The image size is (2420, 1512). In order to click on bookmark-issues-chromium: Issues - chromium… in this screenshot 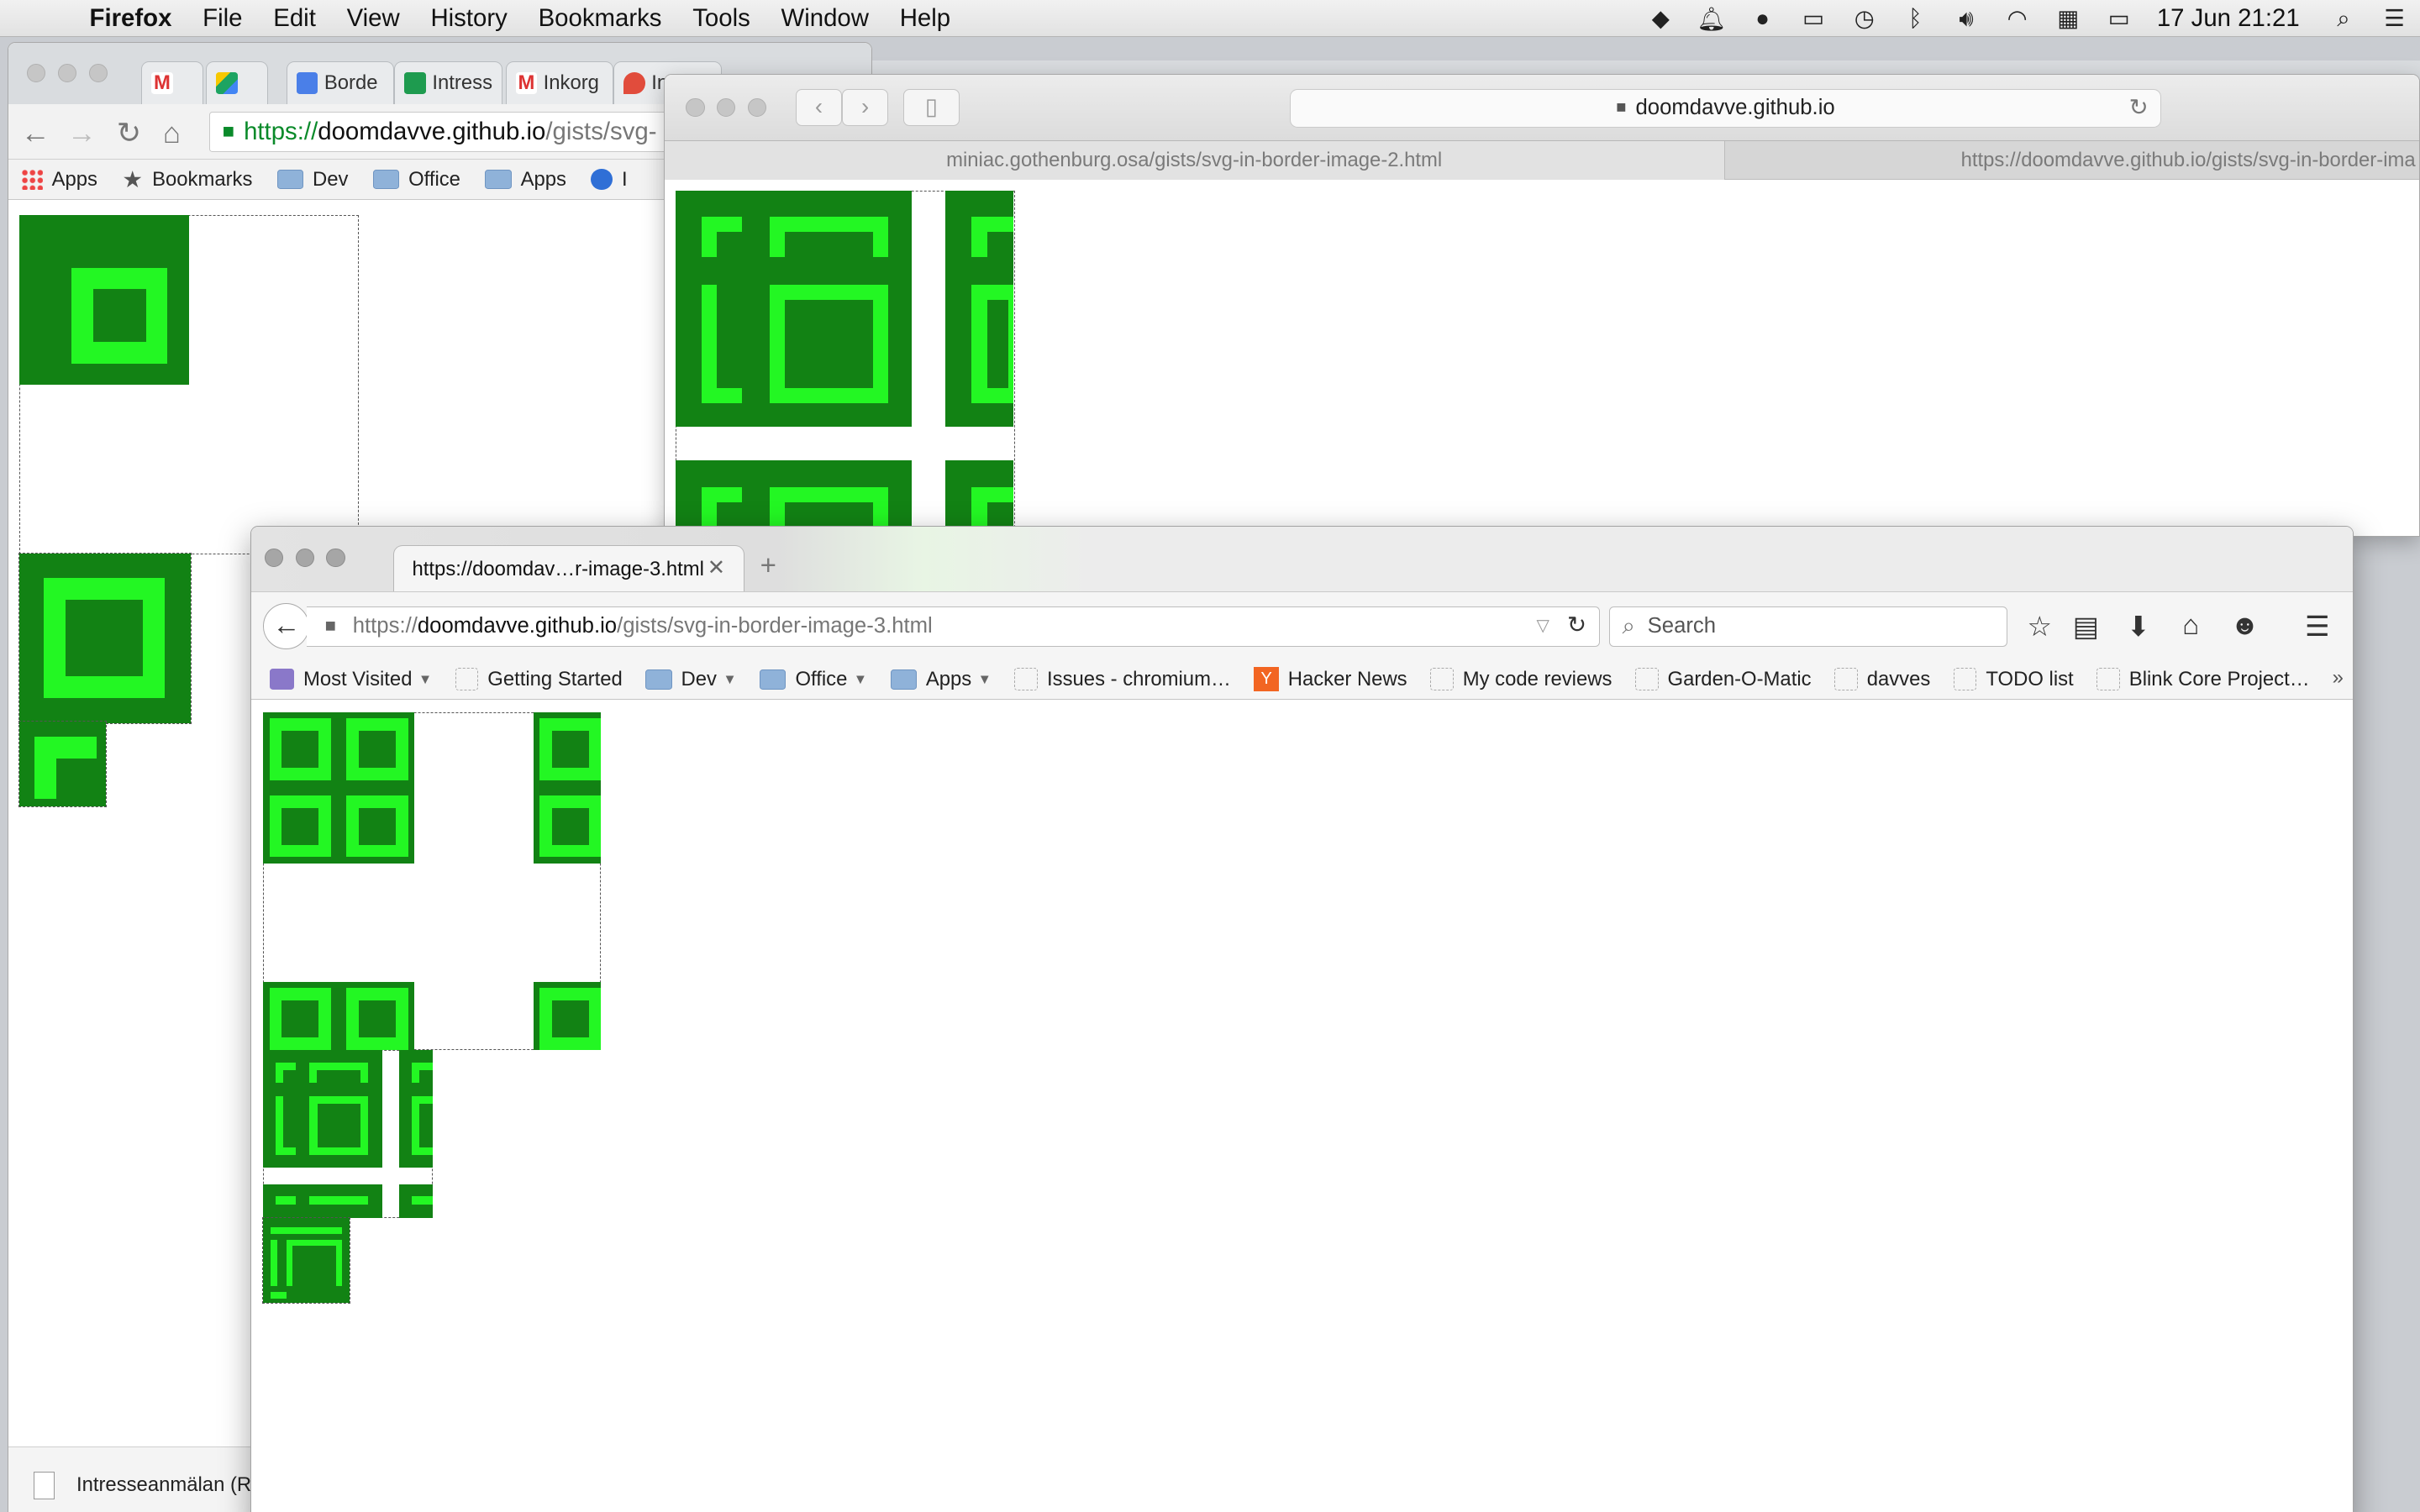, I will do `click(1122, 679)`.